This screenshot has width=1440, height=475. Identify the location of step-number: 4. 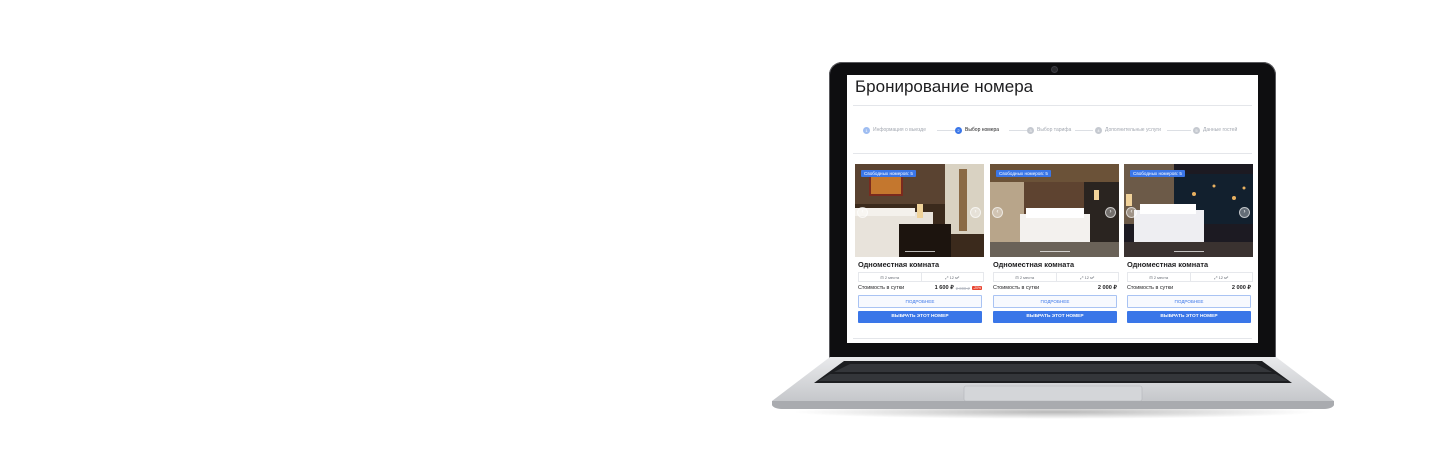
(1098, 130).